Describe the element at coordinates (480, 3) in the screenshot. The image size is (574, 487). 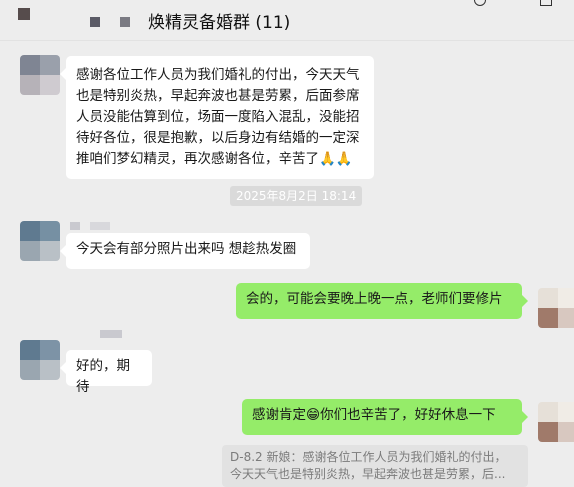
I see `search-icon` at that location.